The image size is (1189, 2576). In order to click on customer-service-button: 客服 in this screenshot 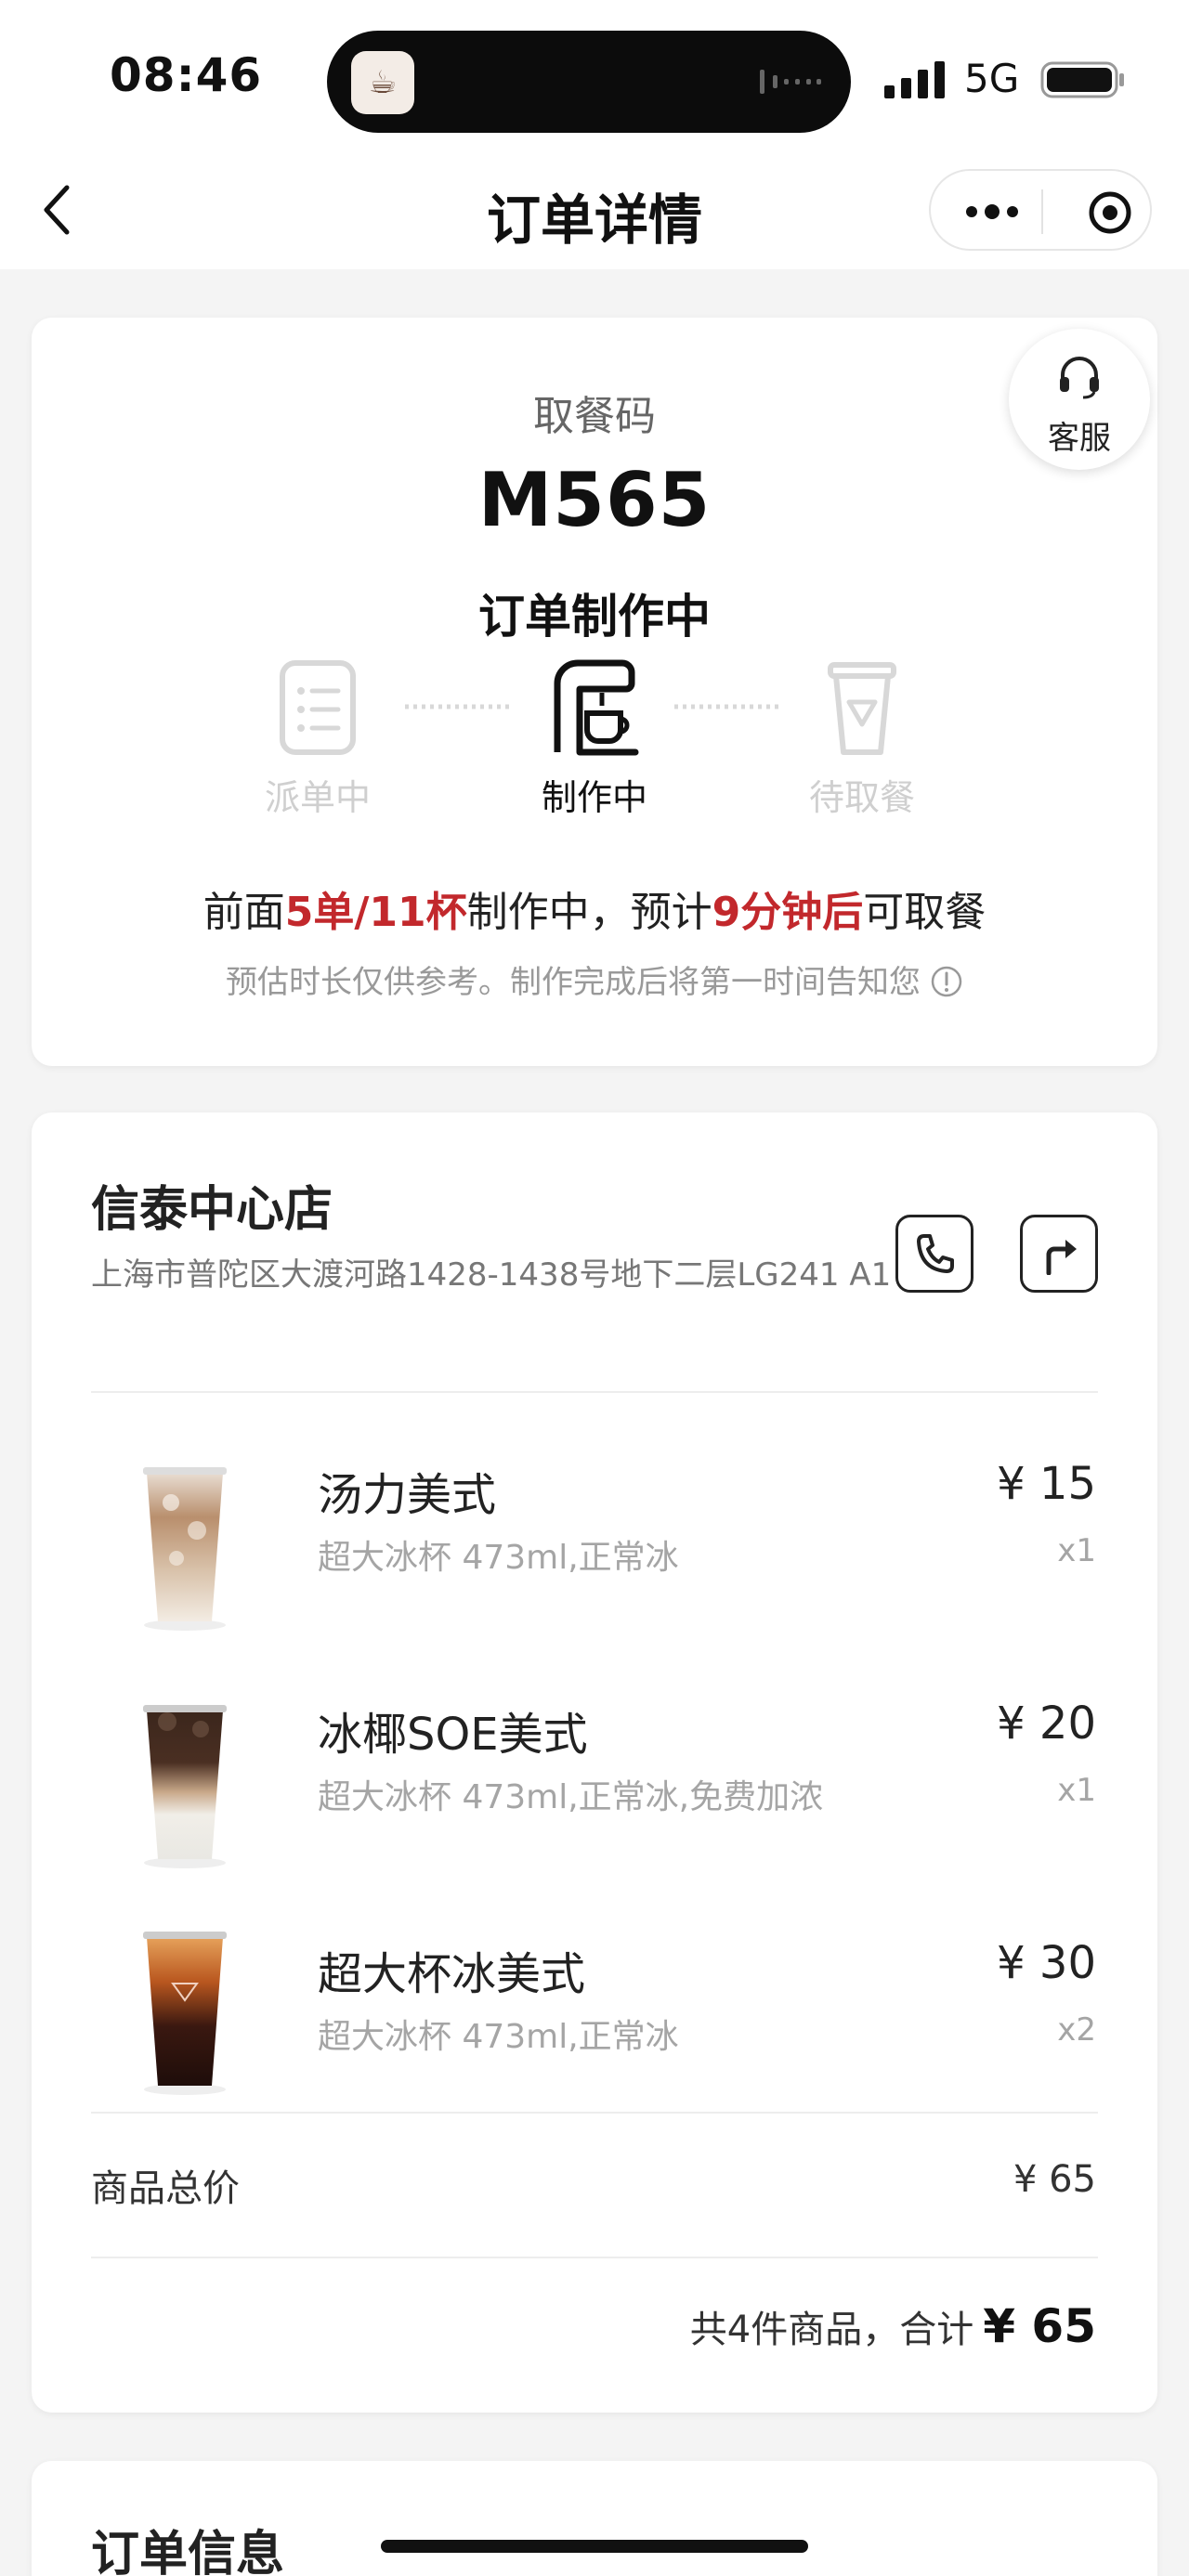, I will do `click(1079, 399)`.